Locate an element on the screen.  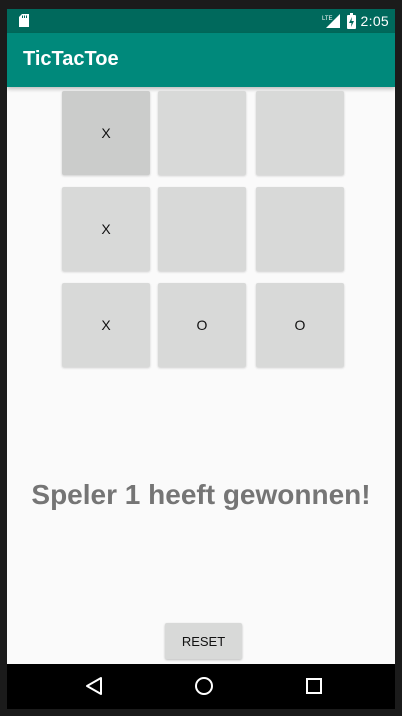
result-message: Speler 1 heeft gewonnen! is located at coordinates (201, 494).